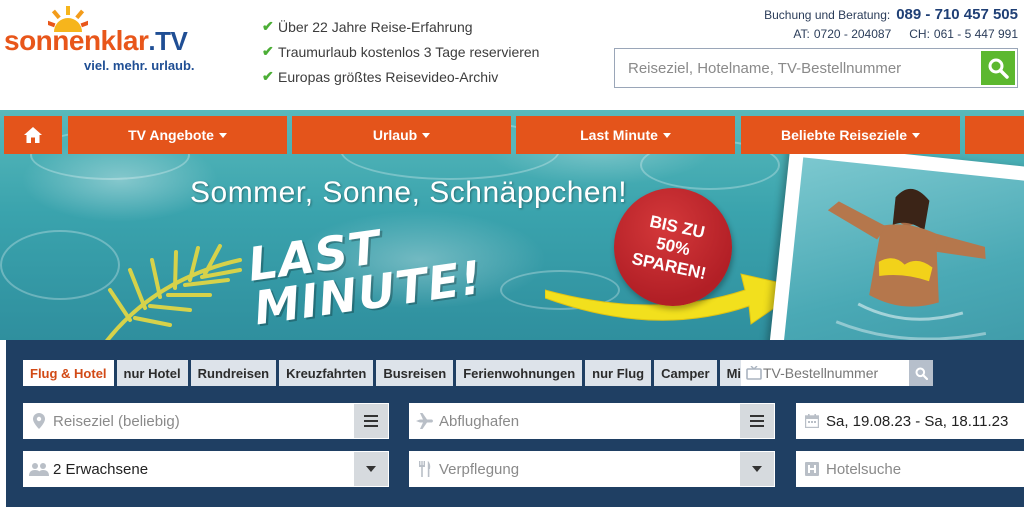  I want to click on logo-brand: sonnenklar.TV, so click(96, 41).